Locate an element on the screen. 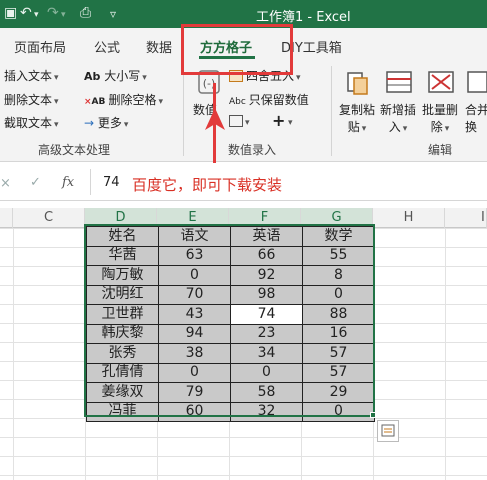 This screenshot has height=480, width=487. insert-text-button: 插入文本 ▾ is located at coordinates (31, 75).